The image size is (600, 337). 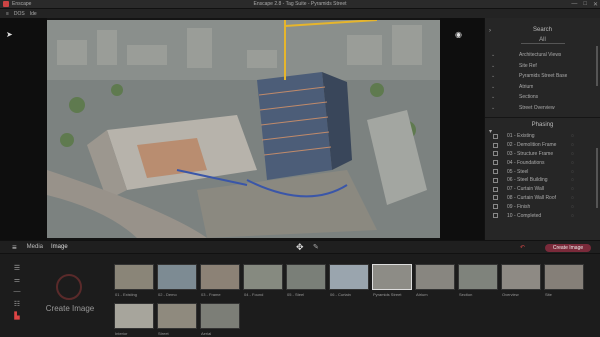 What do you see at coordinates (23, 129) in the screenshot?
I see `viewport-letterbox-left: ➤` at bounding box center [23, 129].